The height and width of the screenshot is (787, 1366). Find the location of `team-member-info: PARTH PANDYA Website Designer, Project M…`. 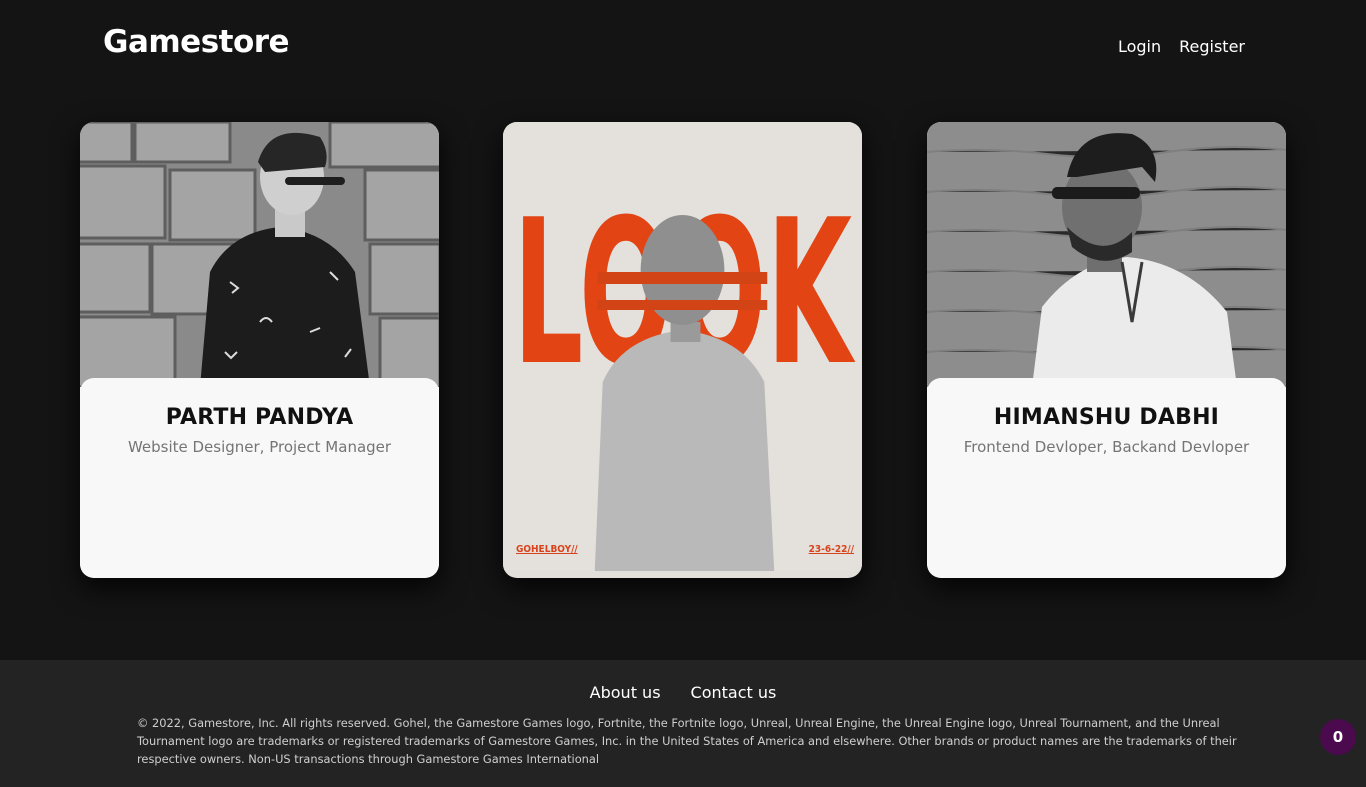

team-member-info: PARTH PANDYA Website Designer, Project M… is located at coordinates (259, 478).